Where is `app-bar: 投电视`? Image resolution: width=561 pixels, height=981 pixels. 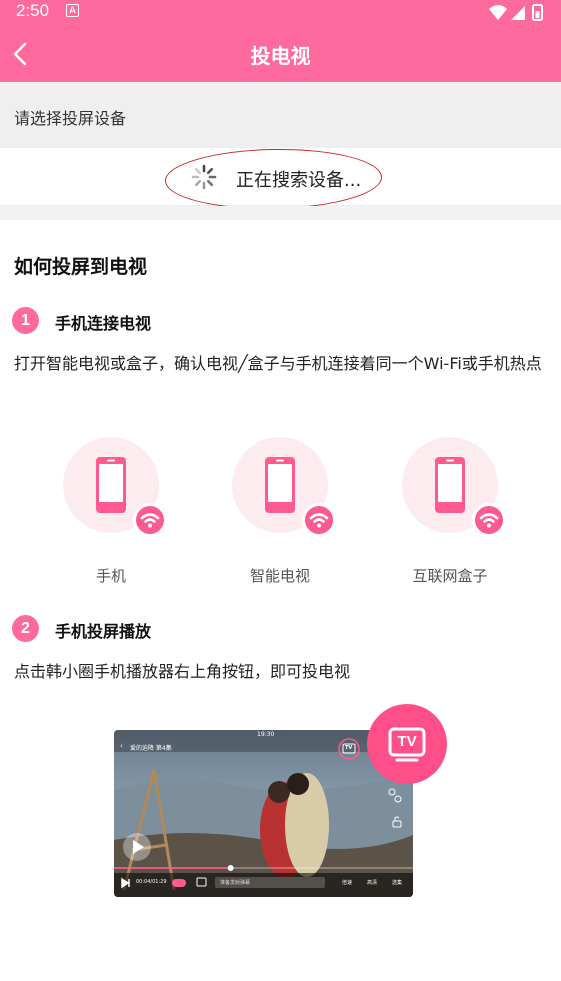 app-bar: 投电视 is located at coordinates (280, 54).